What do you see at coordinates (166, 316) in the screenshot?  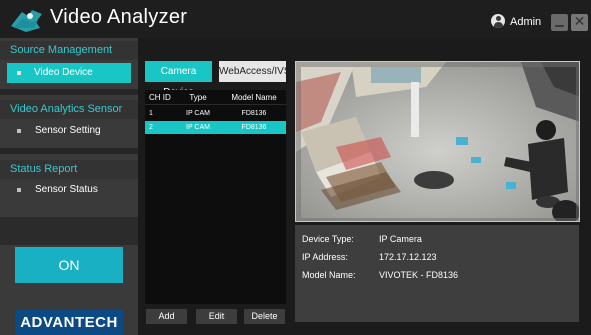 I see `add-button: Add` at bounding box center [166, 316].